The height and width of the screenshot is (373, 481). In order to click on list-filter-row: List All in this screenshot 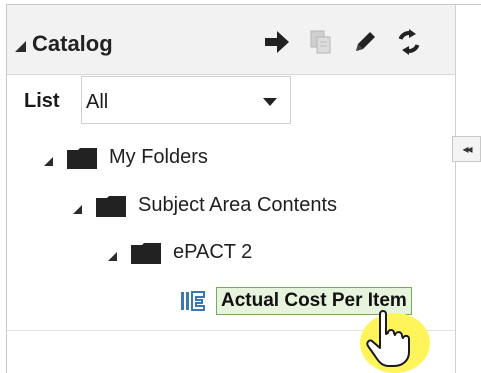, I will do `click(231, 100)`.